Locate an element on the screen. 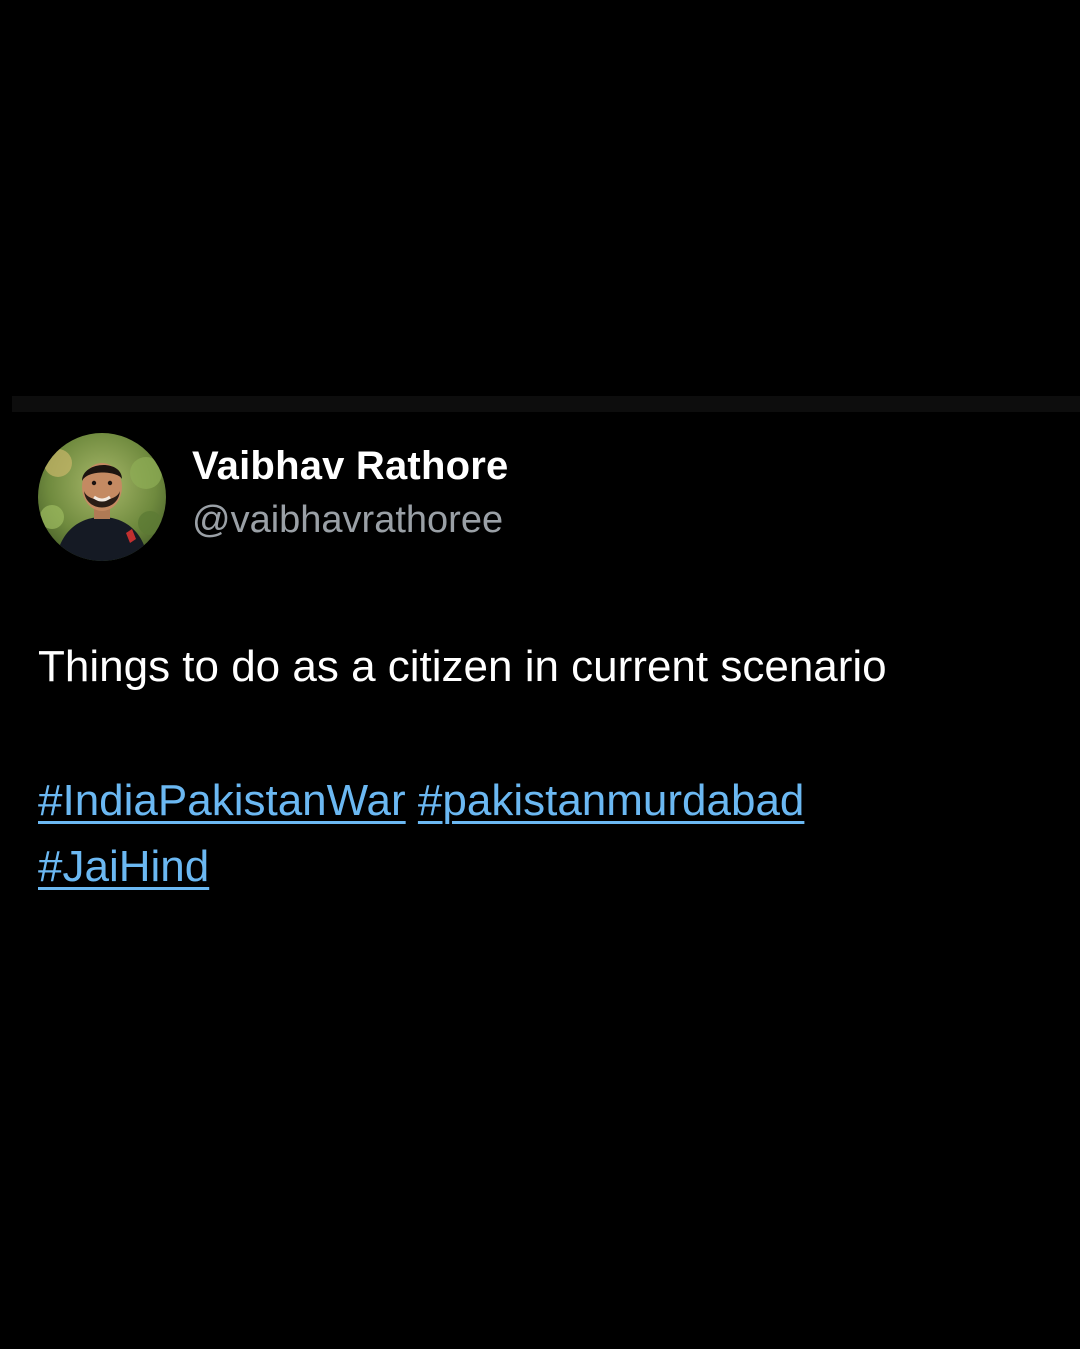  hashtag-link: #pakistanmurdabad is located at coordinates (611, 800).